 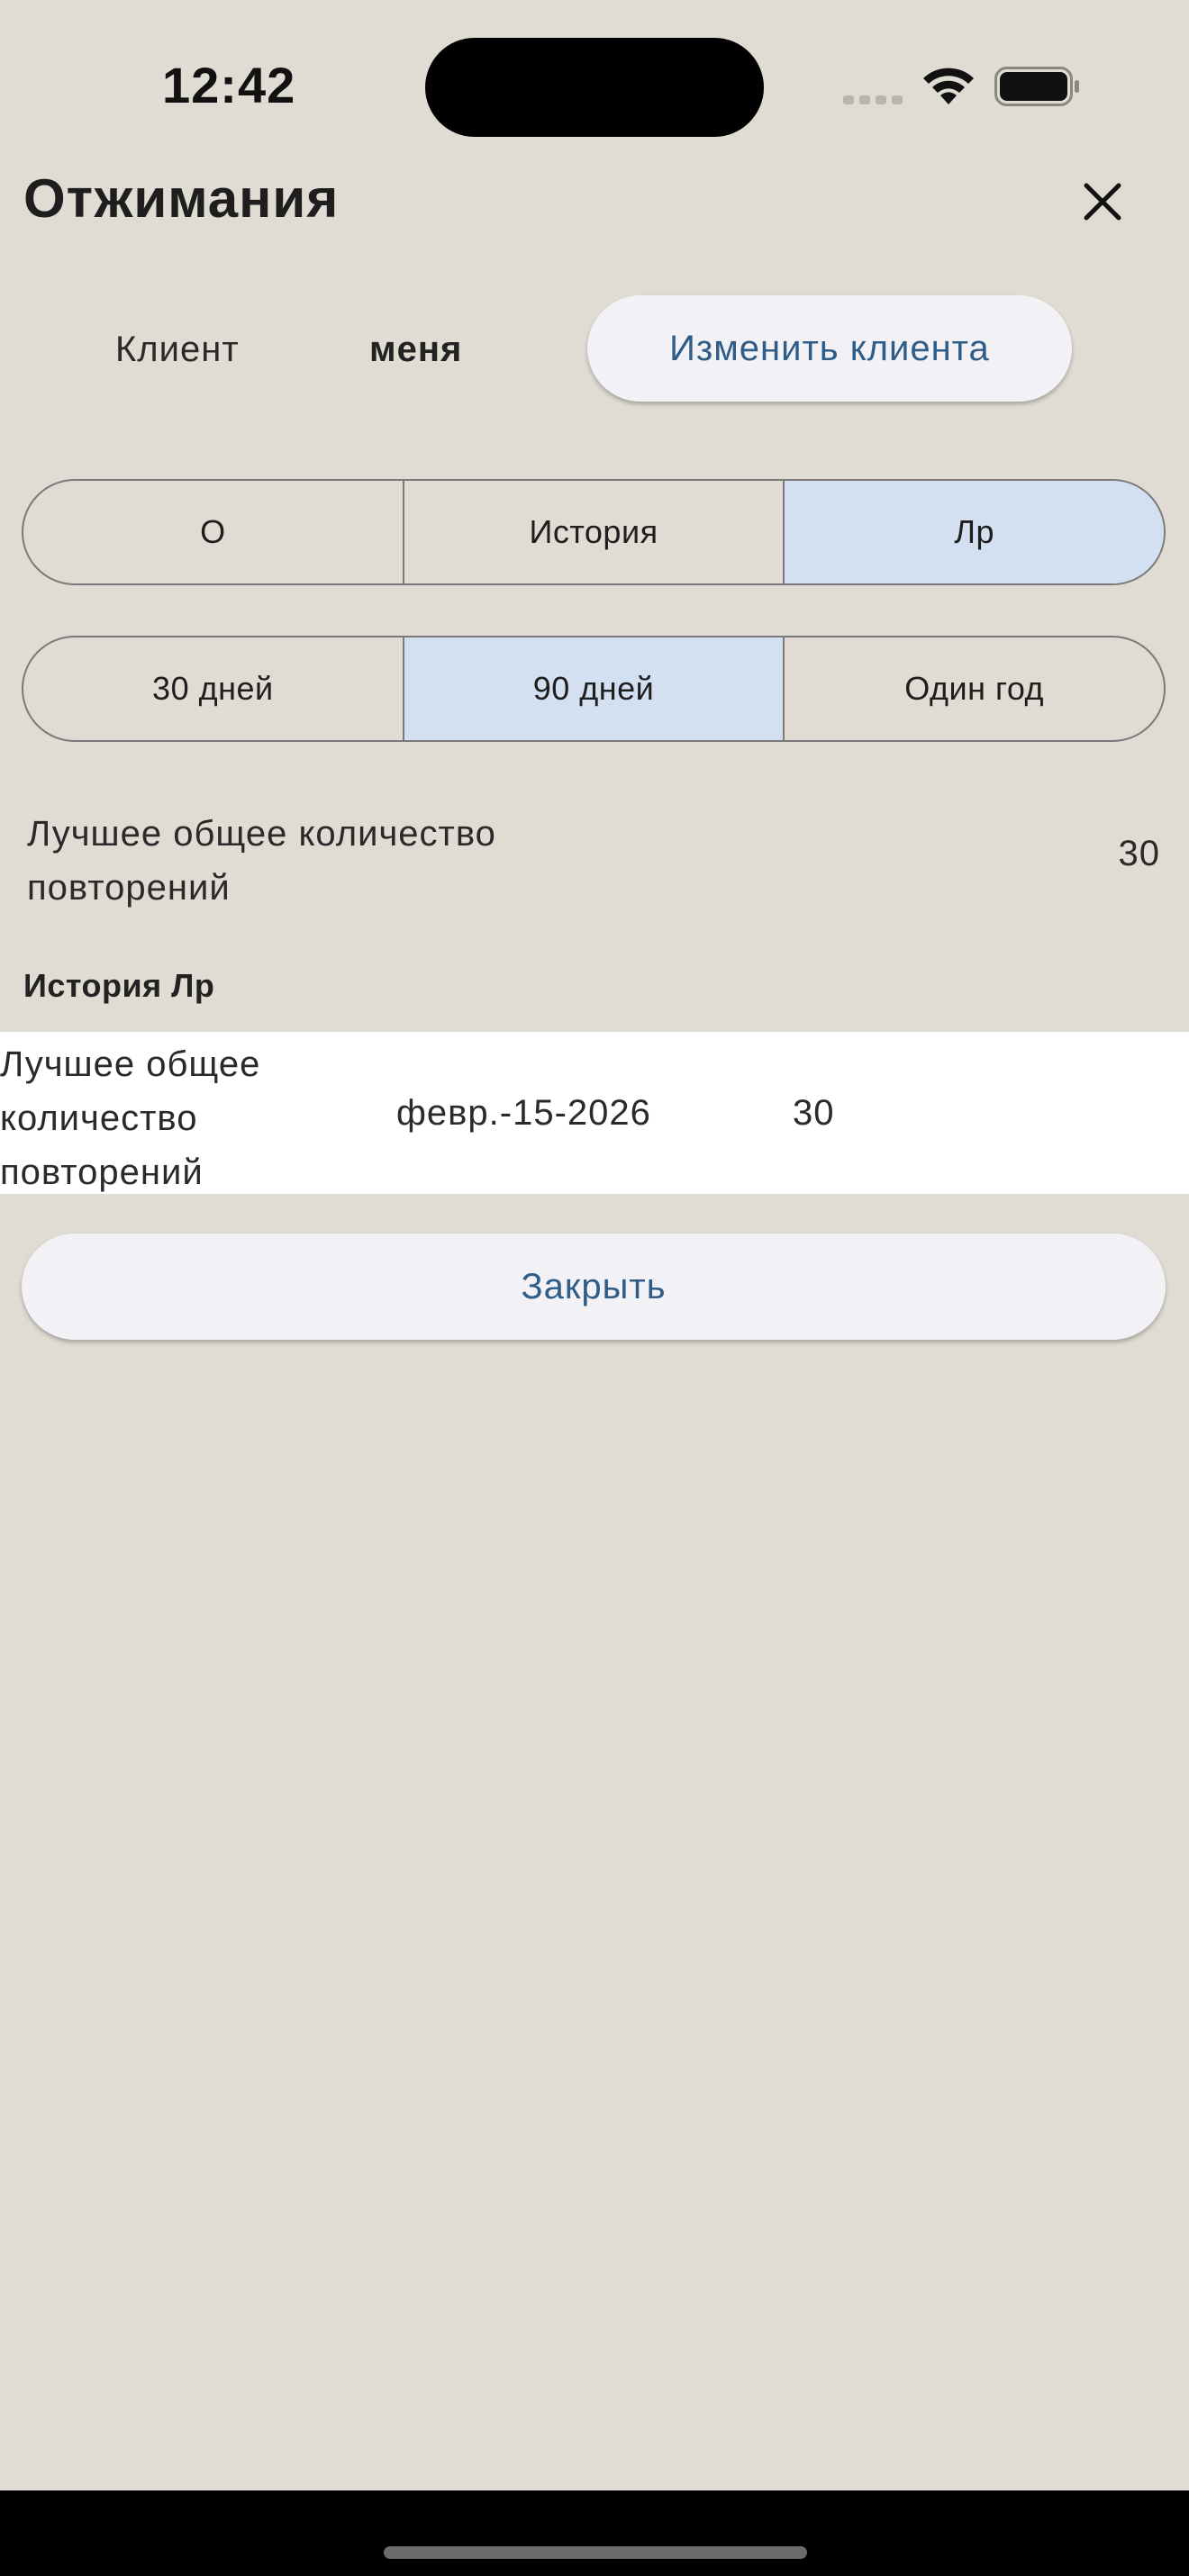 I want to click on tab-overview: О, so click(x=213, y=532).